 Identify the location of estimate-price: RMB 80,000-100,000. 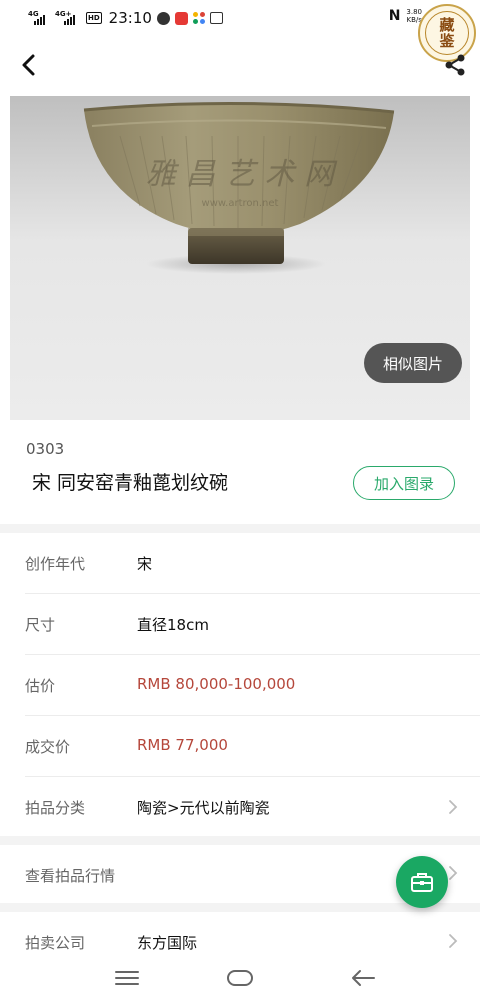
(216, 684).